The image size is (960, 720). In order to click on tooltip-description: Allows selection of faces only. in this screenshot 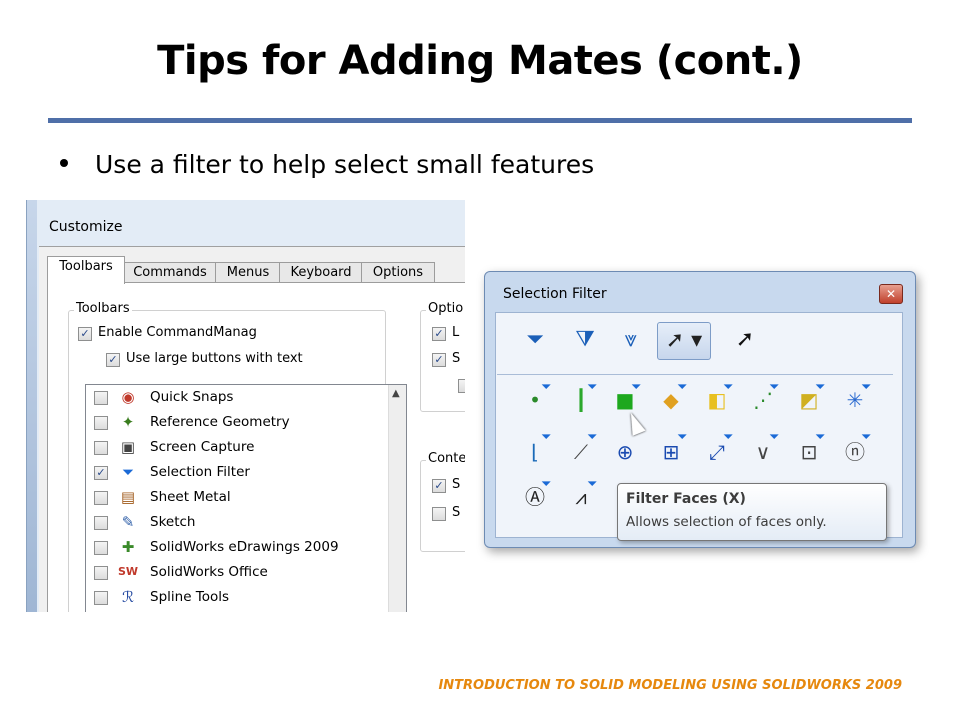, I will do `click(726, 522)`.